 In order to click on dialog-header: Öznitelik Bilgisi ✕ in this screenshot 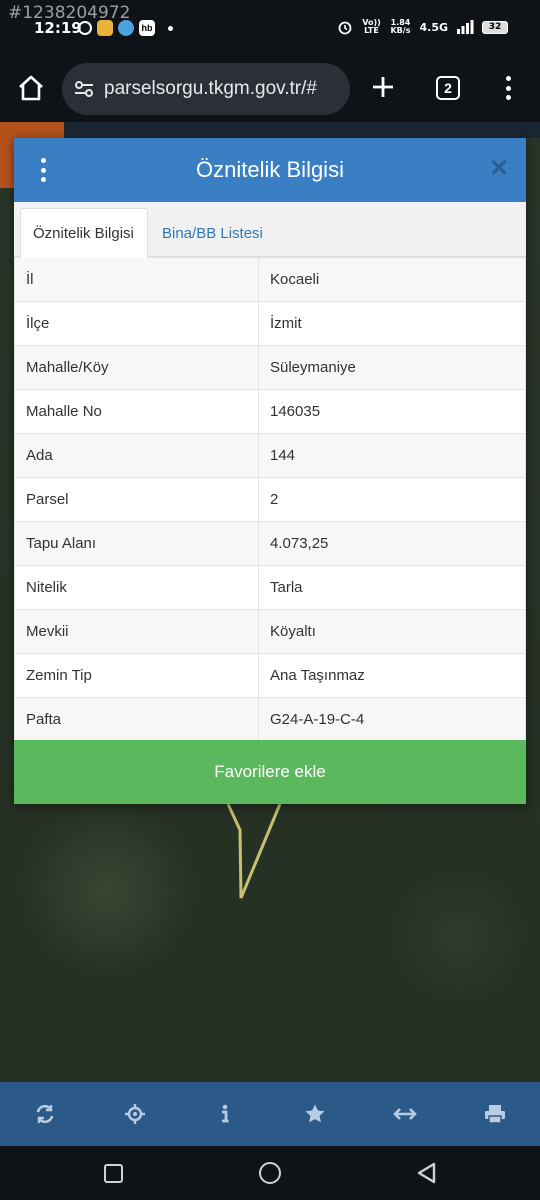, I will do `click(270, 170)`.